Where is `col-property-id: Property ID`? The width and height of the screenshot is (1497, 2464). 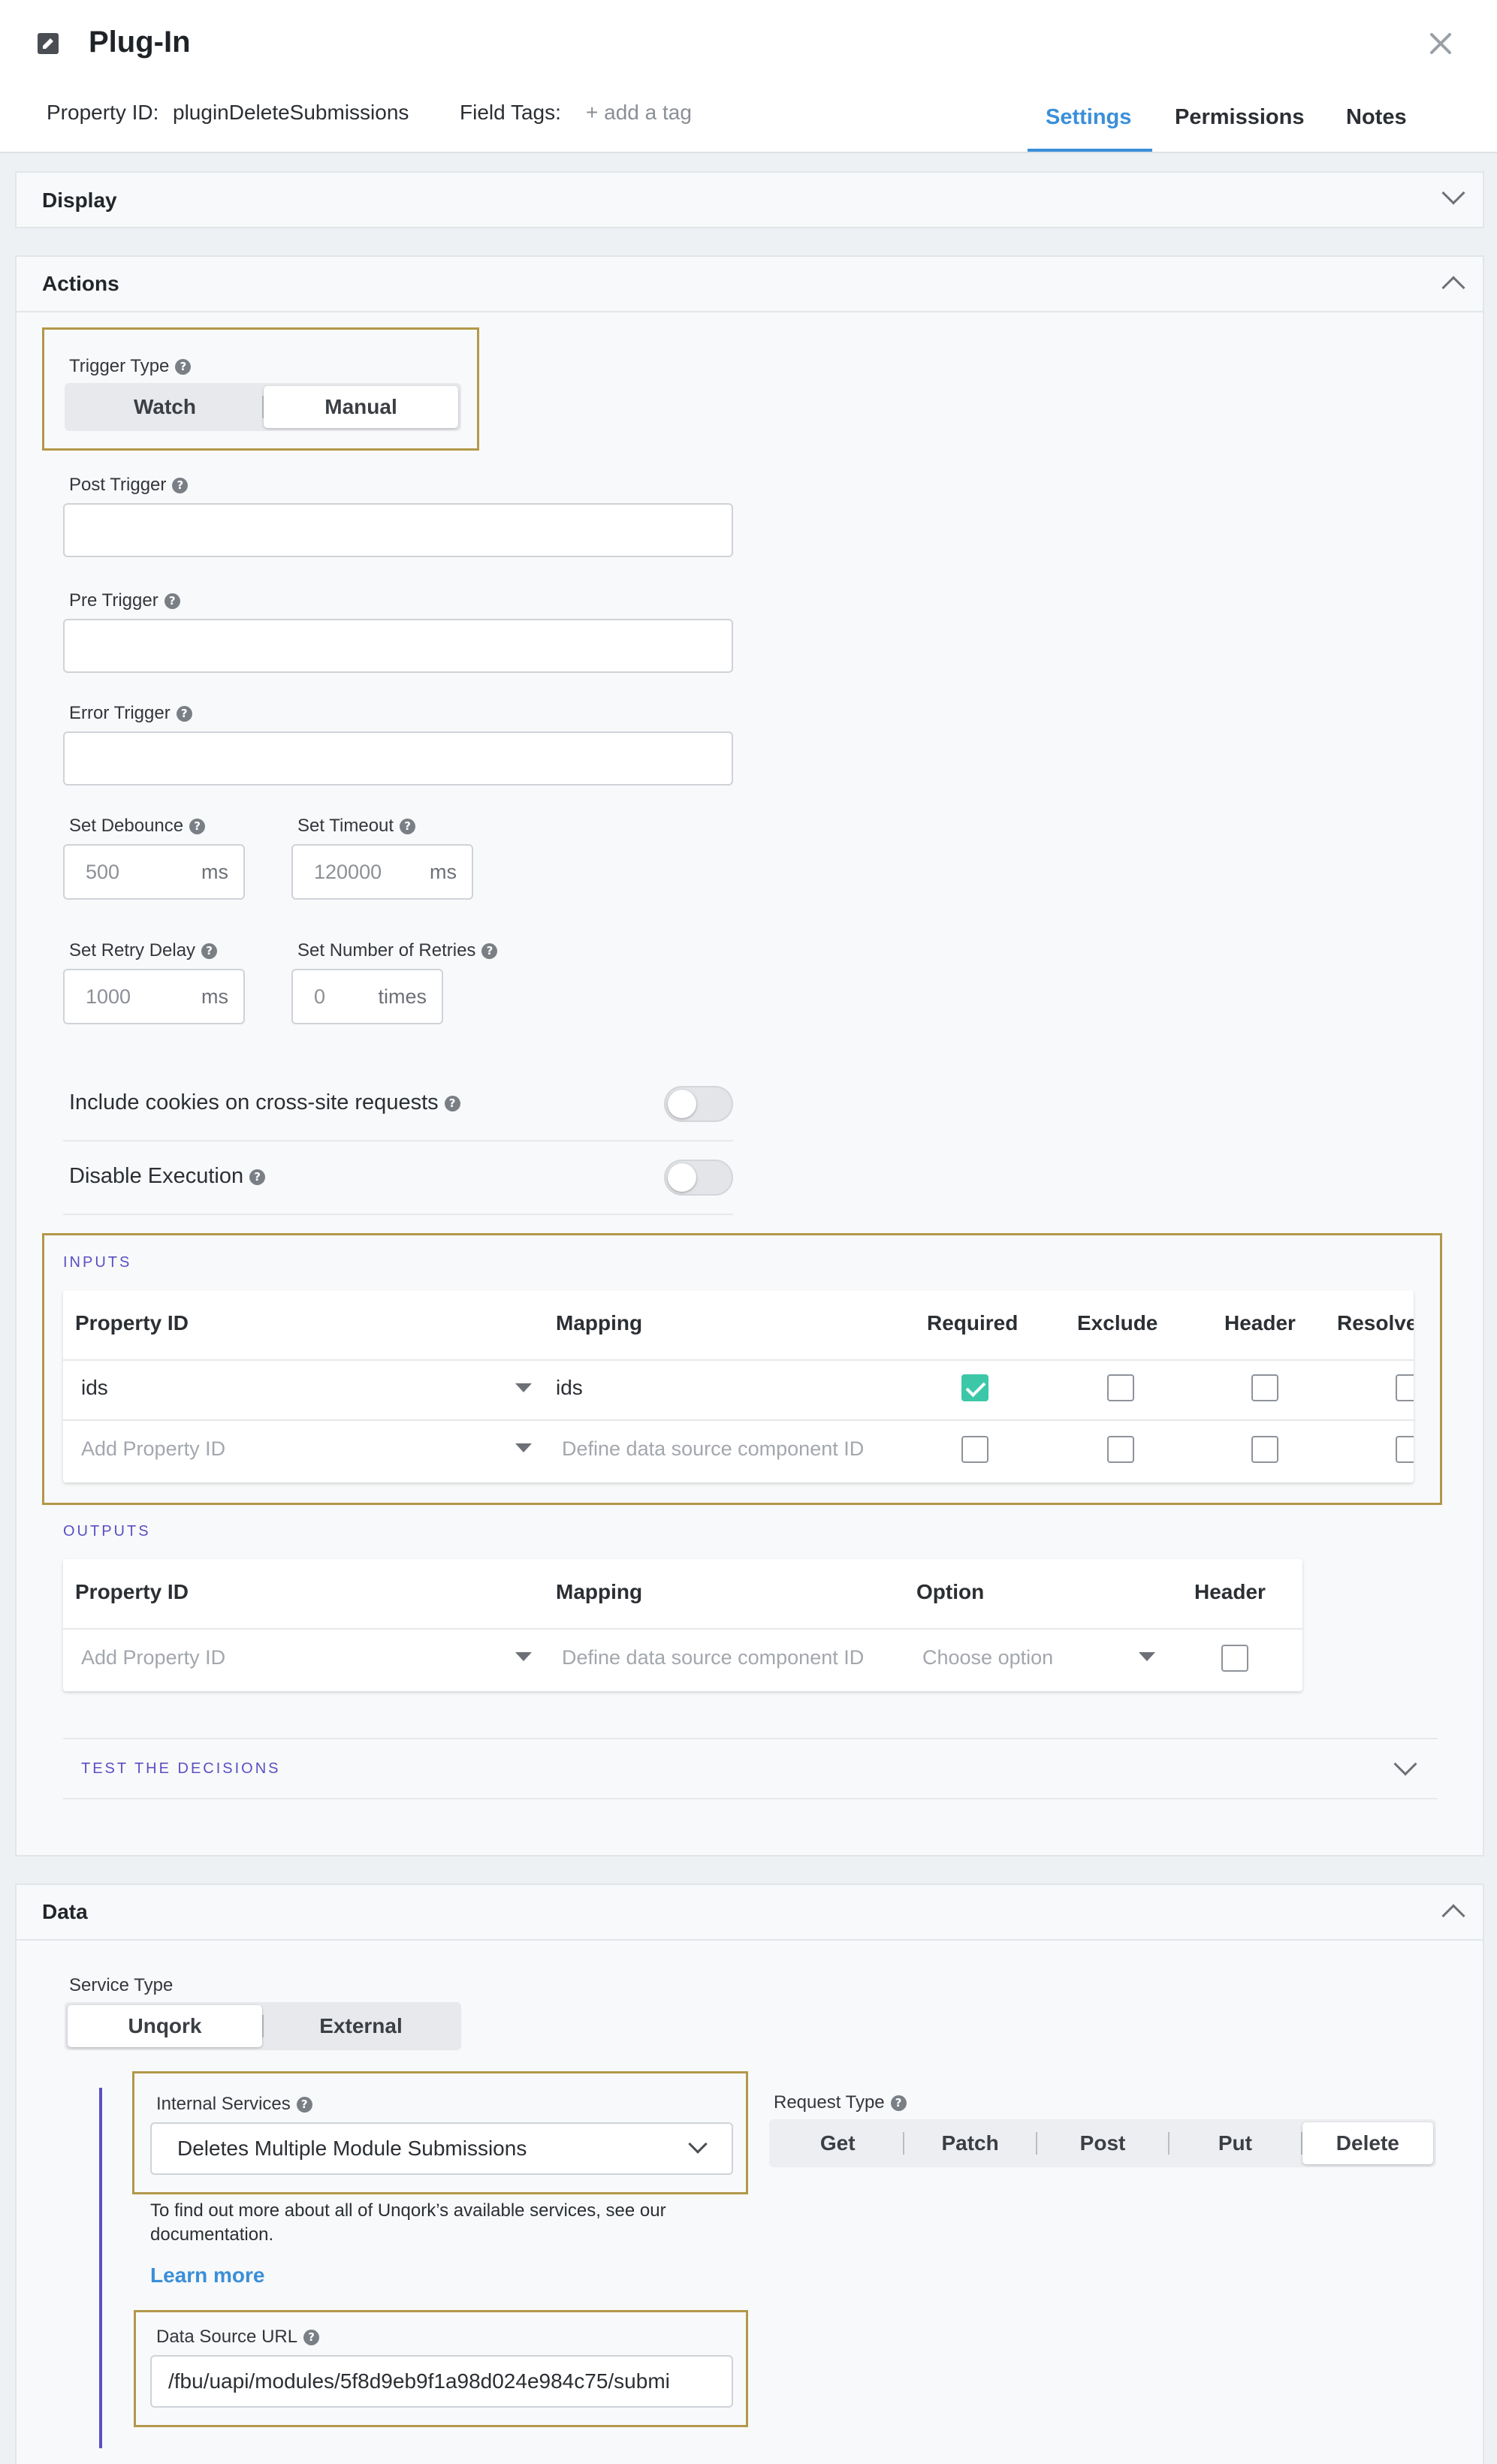 col-property-id: Property ID is located at coordinates (132, 1592).